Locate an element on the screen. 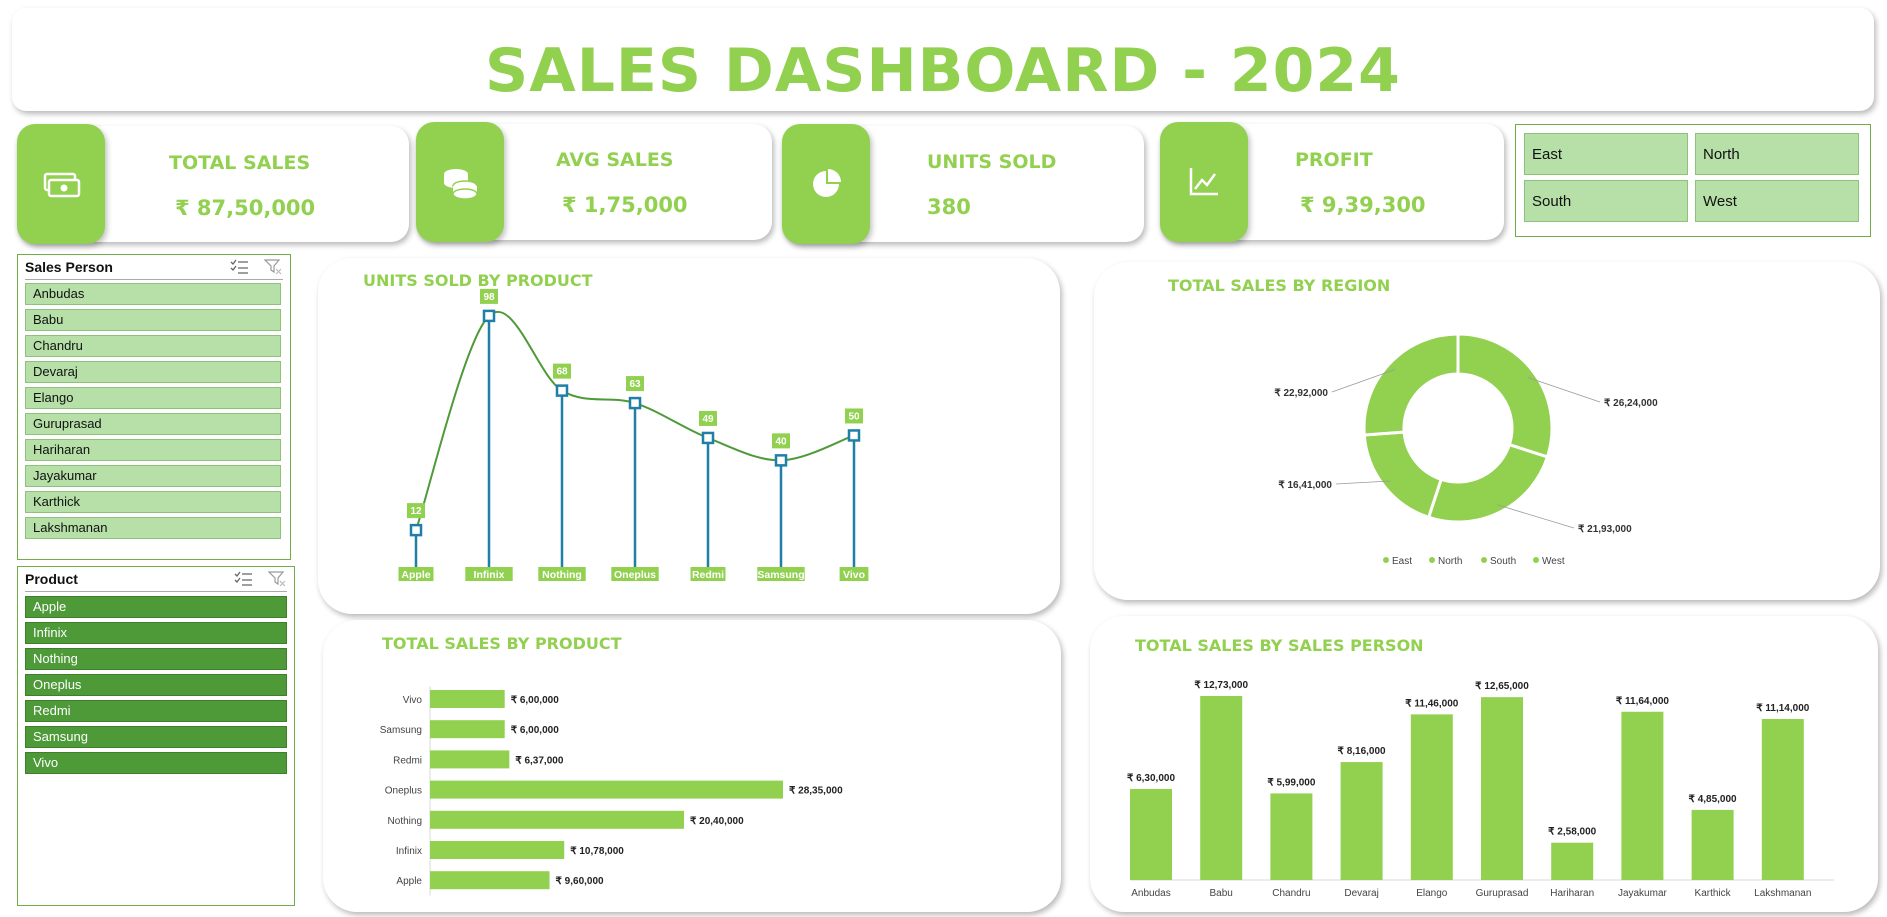  data-label: ₹ 11,14,000 is located at coordinates (1783, 708).